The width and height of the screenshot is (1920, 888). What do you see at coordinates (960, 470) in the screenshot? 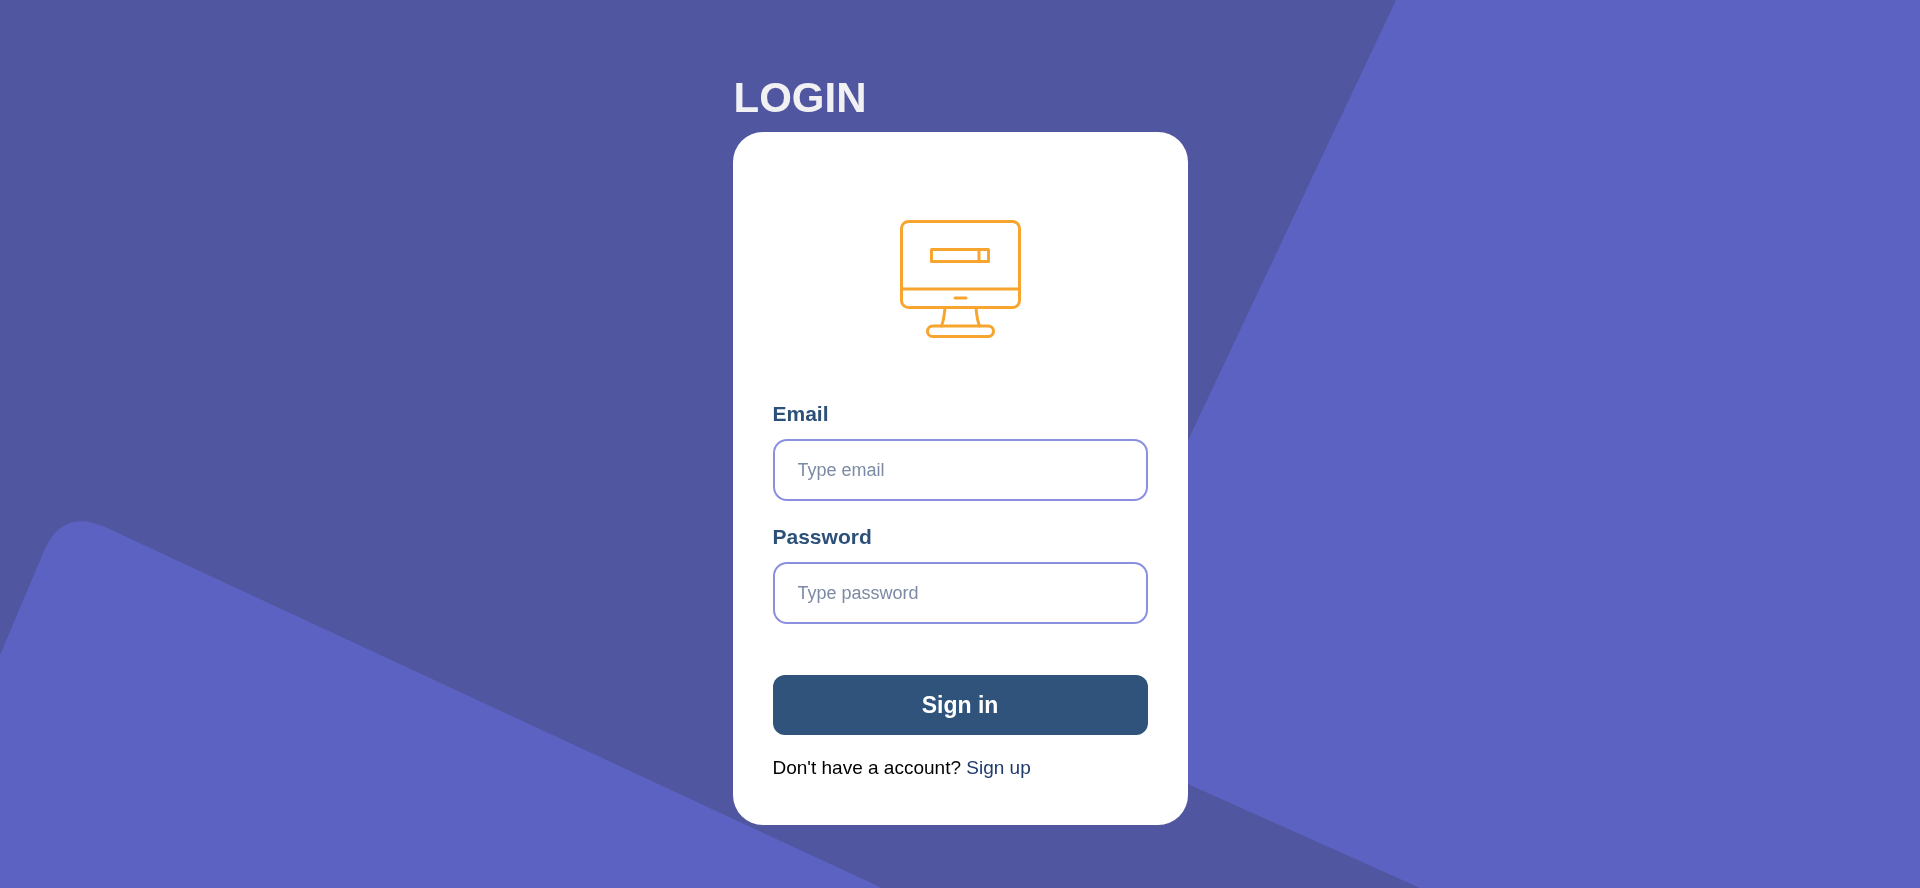
I see `input-field: Type email` at bounding box center [960, 470].